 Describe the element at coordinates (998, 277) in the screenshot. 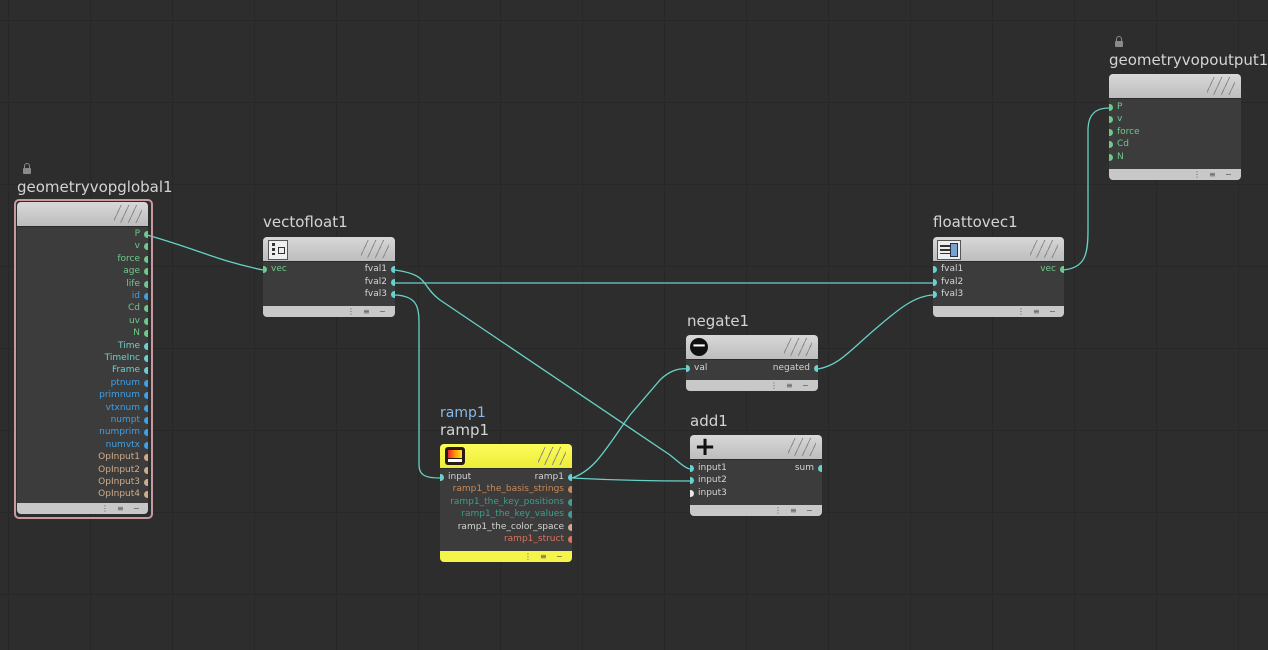

I see `node-body: fval1 fval2 fval3 vec ⋮ ≡ −` at that location.